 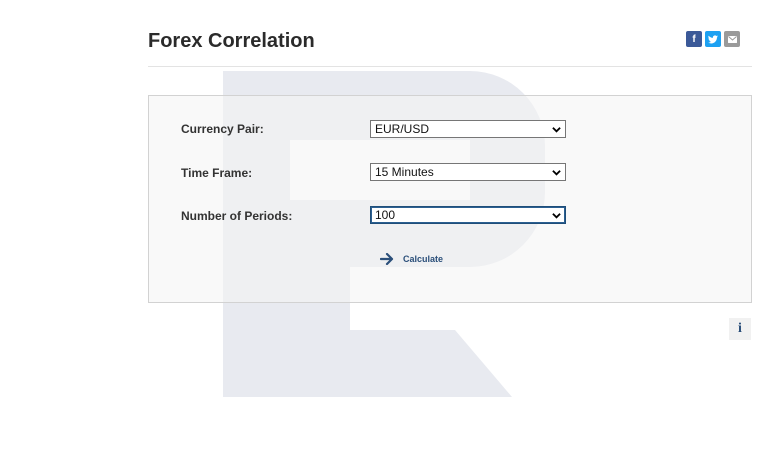 What do you see at coordinates (237, 216) in the screenshot?
I see `periods-label: Number of Periods:` at bounding box center [237, 216].